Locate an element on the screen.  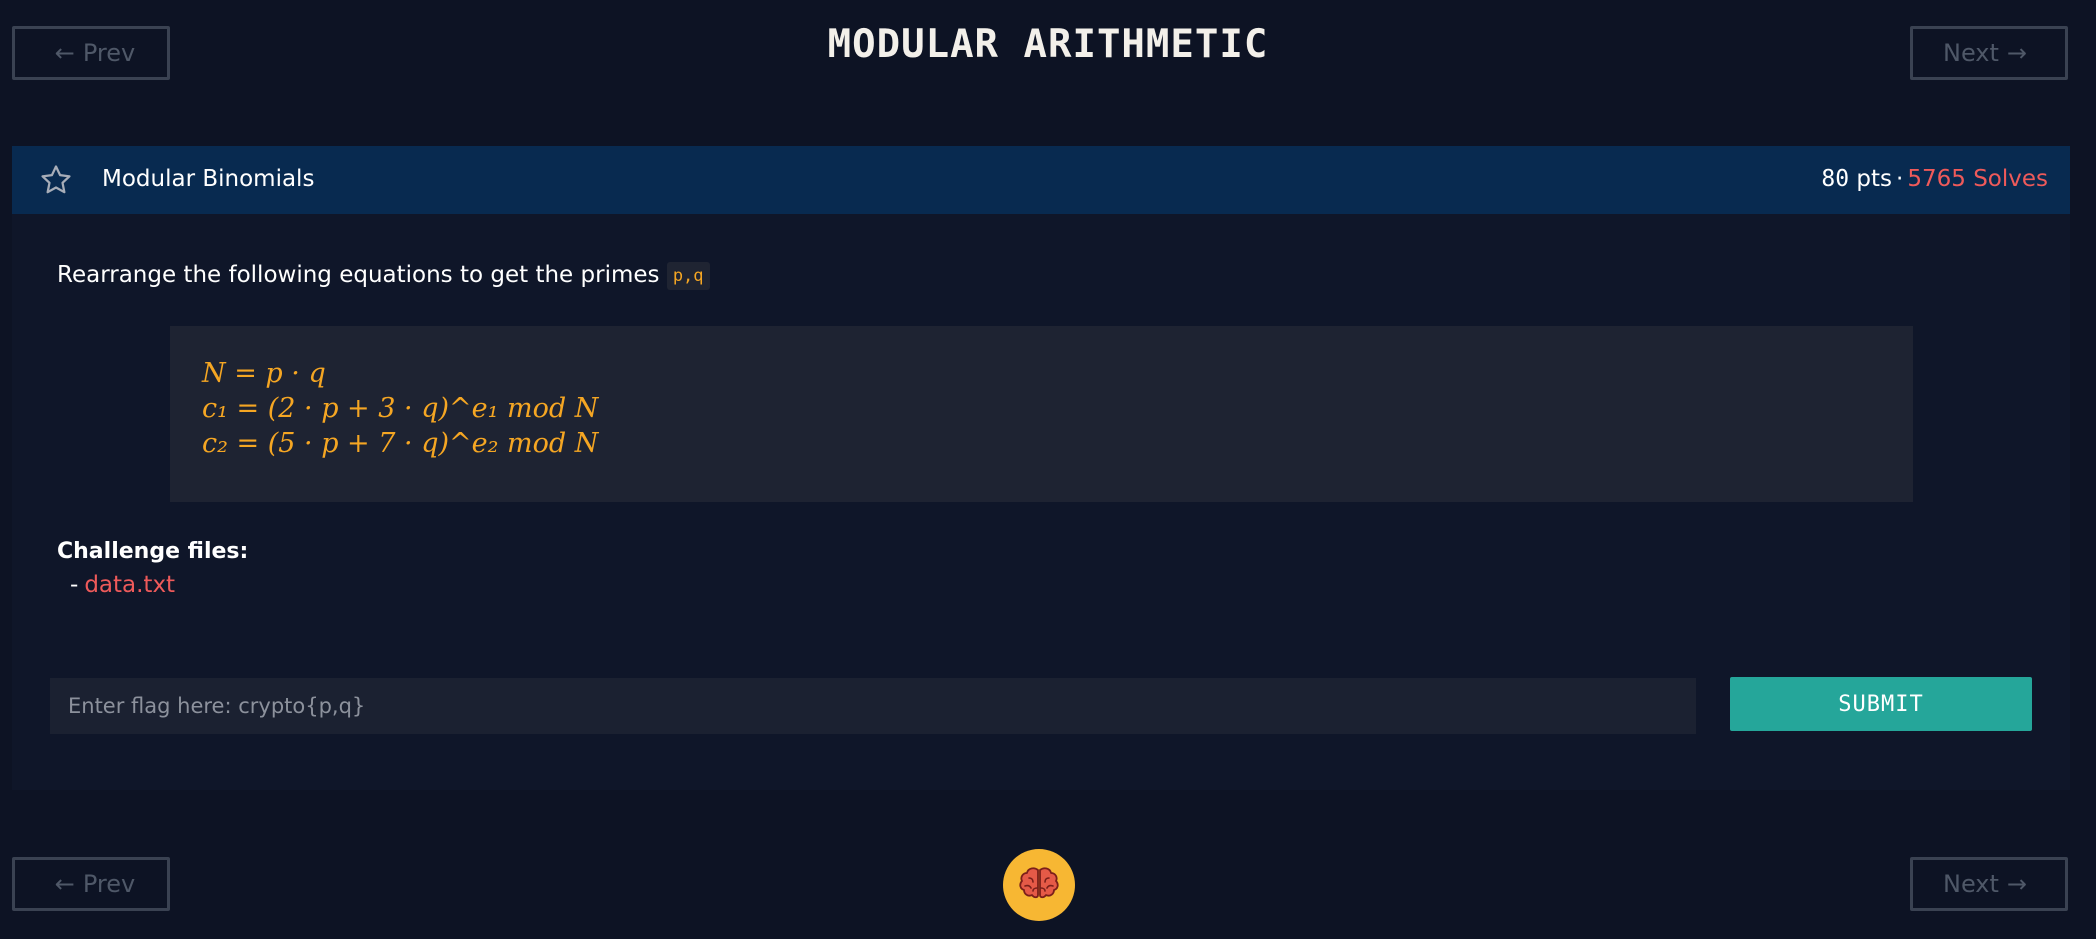
file-dash: - is located at coordinates (74, 585).